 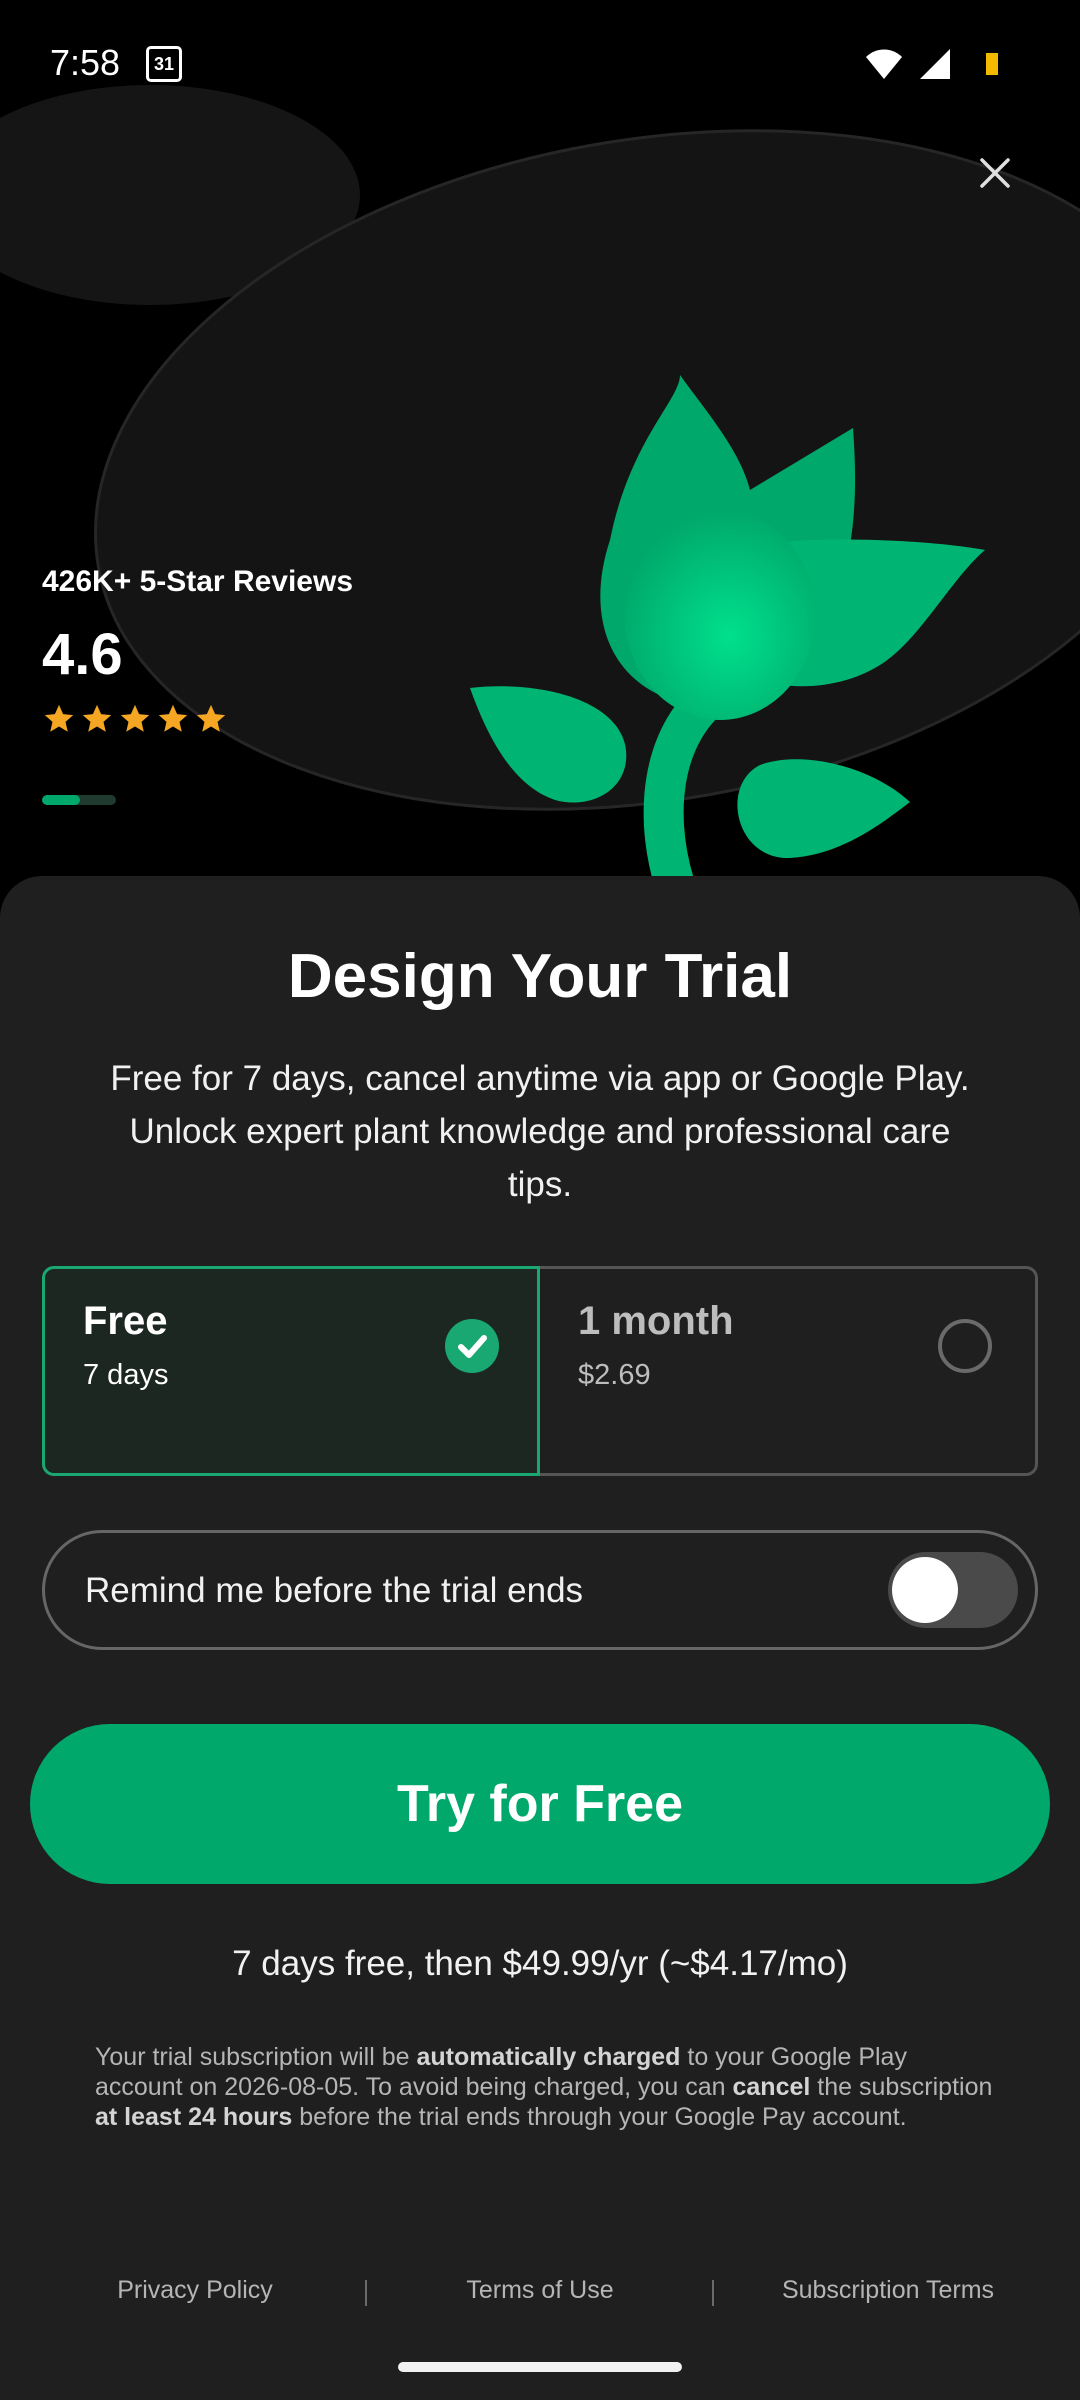 What do you see at coordinates (992, 64) in the screenshot?
I see `battery-icon` at bounding box center [992, 64].